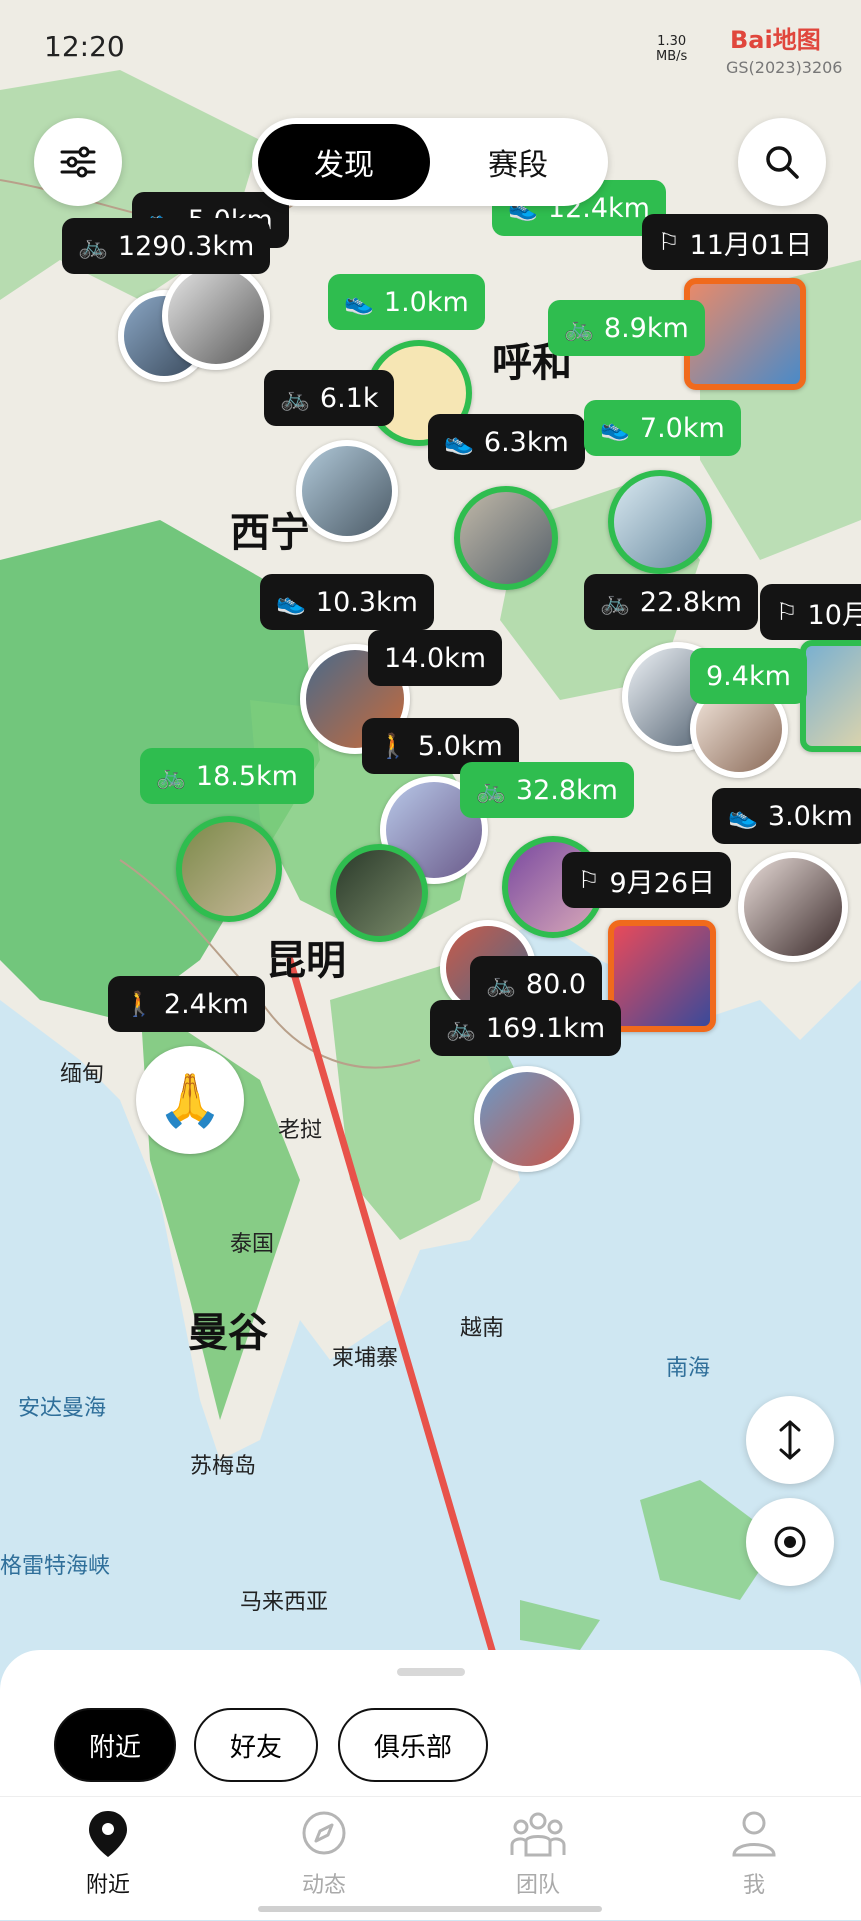  Describe the element at coordinates (406, 302) in the screenshot. I see `activity-chip: 👟 1.0km` at that location.